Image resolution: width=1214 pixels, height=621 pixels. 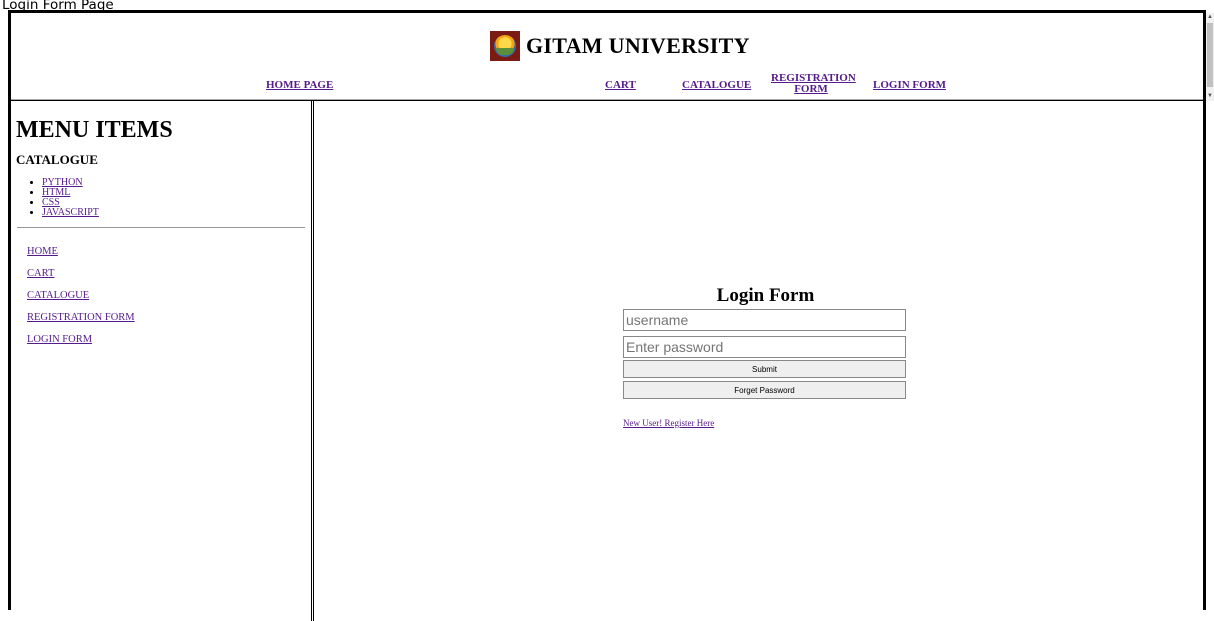 I want to click on nav-home-page: HOME PAGE, so click(x=299, y=85).